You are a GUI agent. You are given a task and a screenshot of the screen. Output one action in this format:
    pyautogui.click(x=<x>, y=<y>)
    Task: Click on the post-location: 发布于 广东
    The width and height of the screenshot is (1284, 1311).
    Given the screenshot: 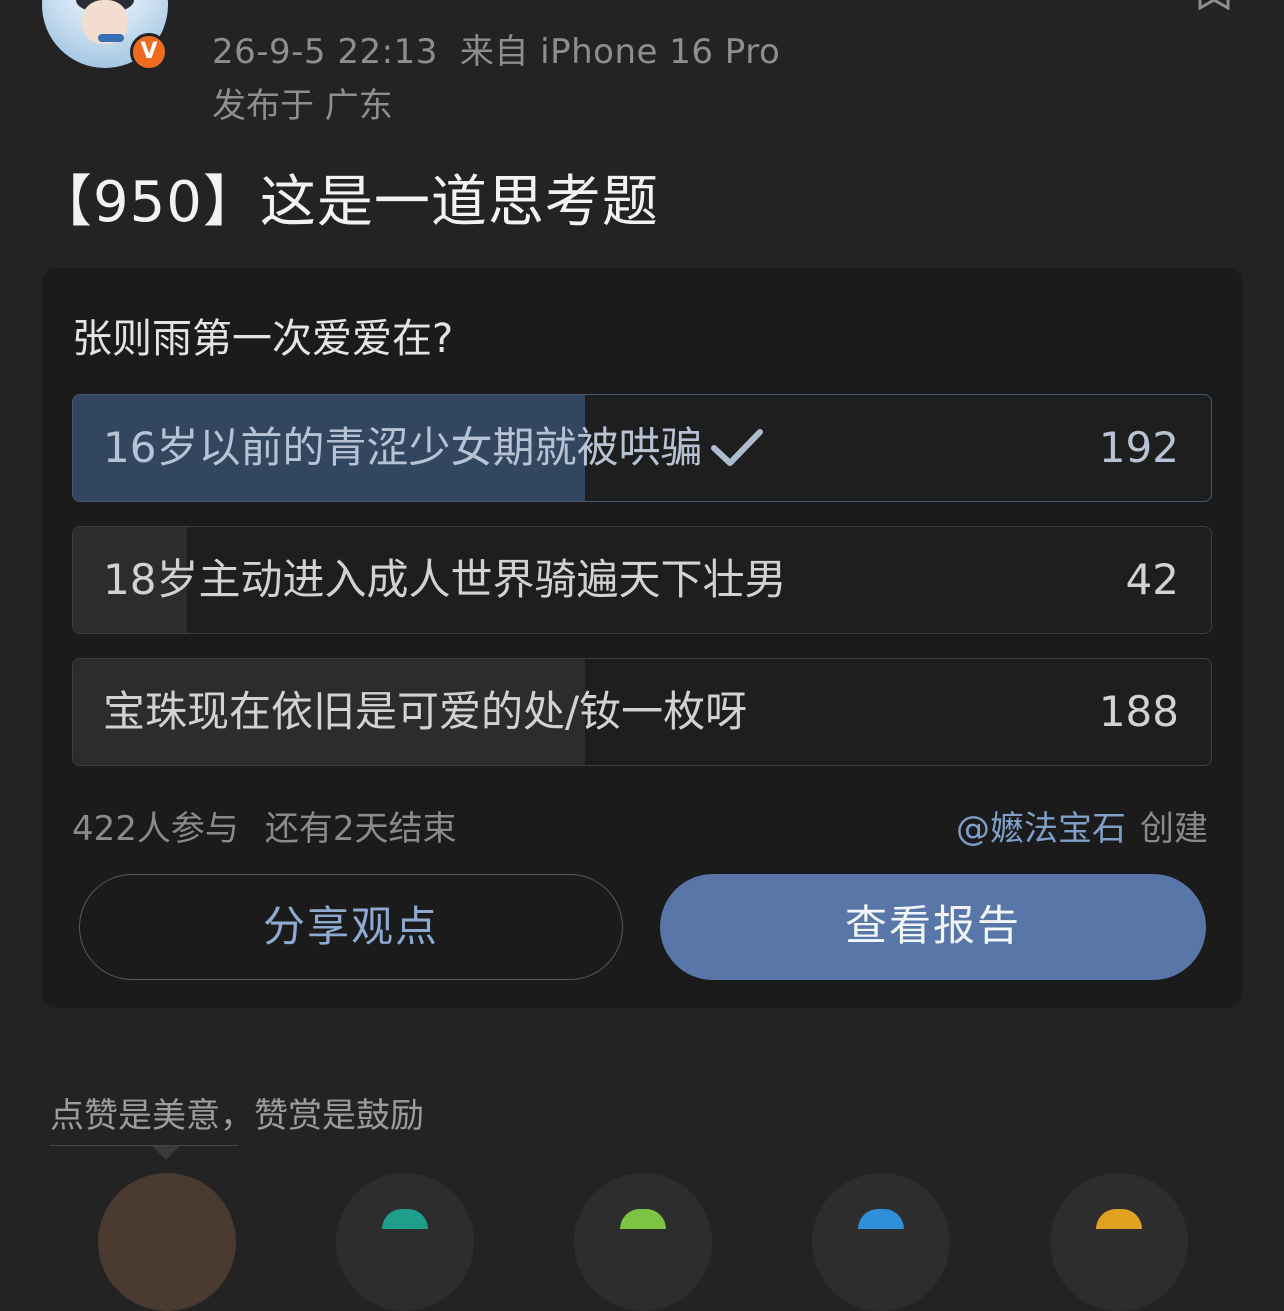 What is the action you would take?
    pyautogui.click(x=302, y=106)
    